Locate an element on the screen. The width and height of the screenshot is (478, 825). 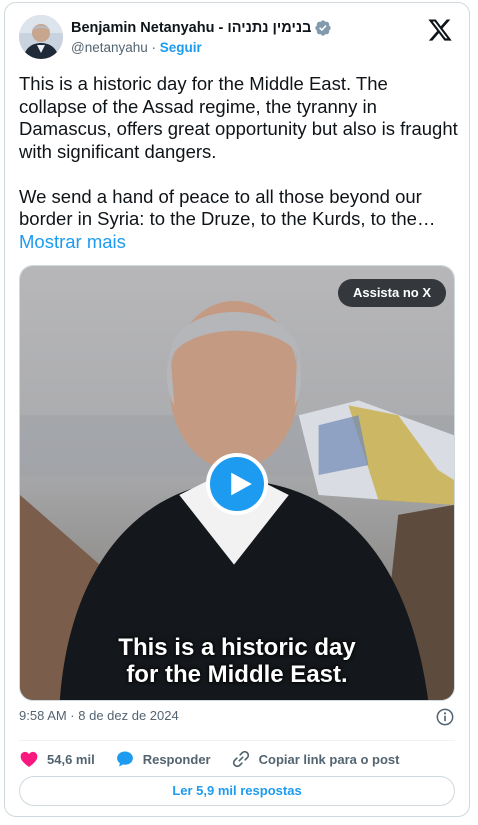
tweet-timestamp: 9:58 AM · 8 de dez de 2024 is located at coordinates (99, 715).